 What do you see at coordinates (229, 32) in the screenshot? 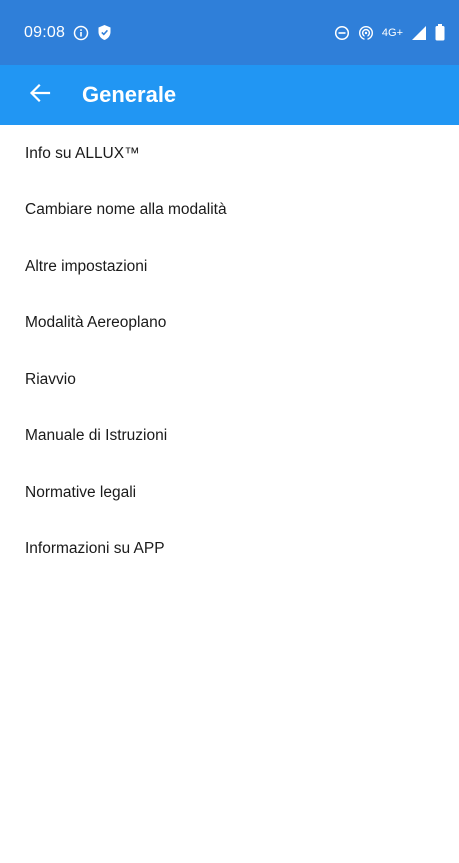
I see `status-bar: 09:08 4G+` at bounding box center [229, 32].